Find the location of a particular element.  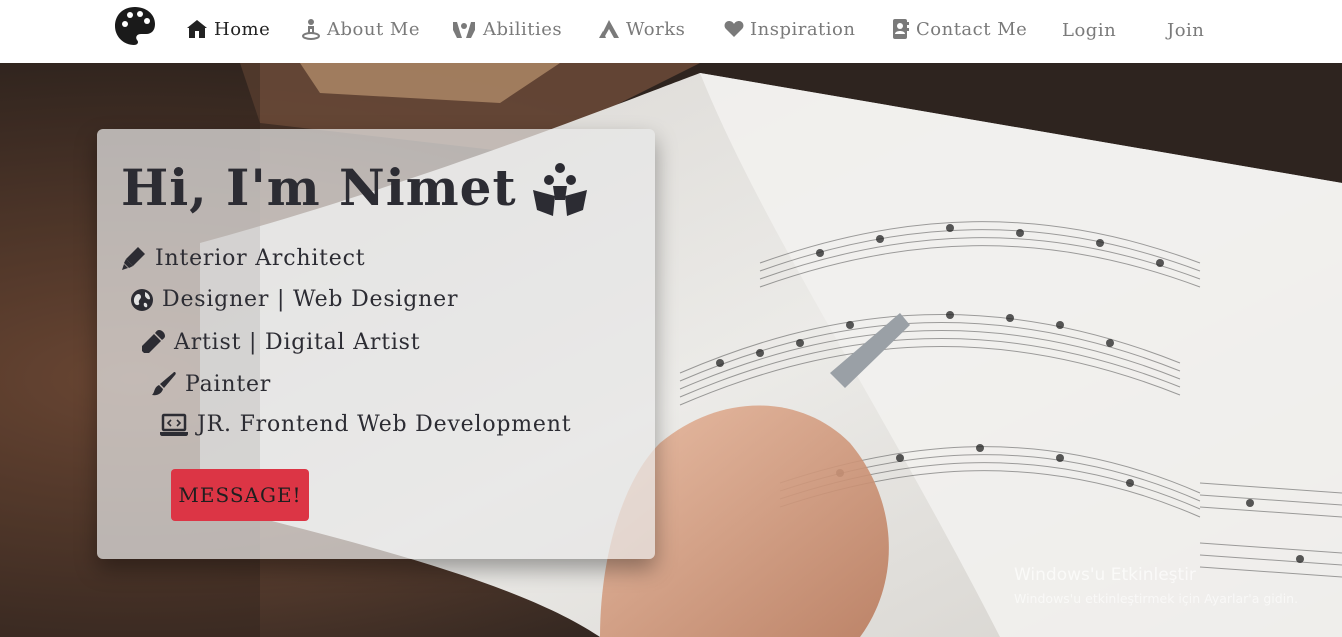

windows-activation-title: Windows'u Etkinleştir is located at coordinates (1105, 575).